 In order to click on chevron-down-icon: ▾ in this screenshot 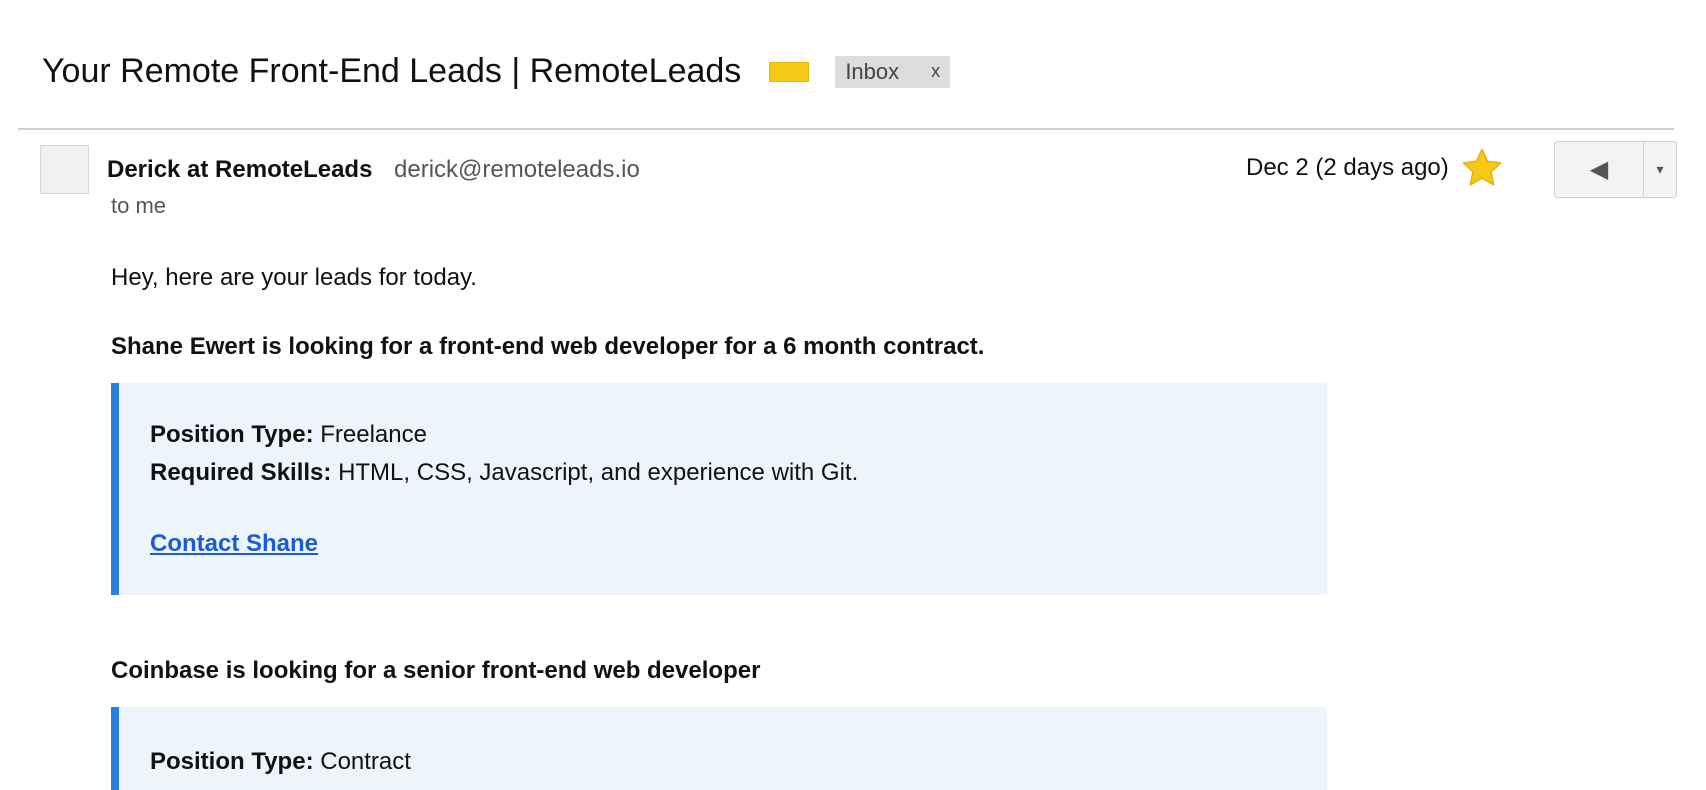, I will do `click(1660, 169)`.